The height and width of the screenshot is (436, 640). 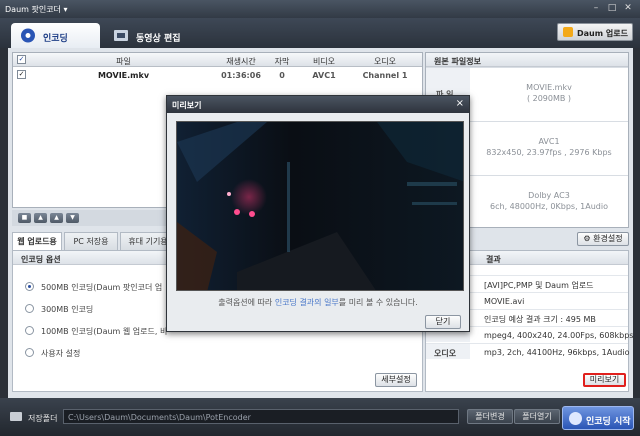 What do you see at coordinates (528, 351) in the screenshot?
I see `result-row-audio: 오디오 mp3, 2ch, 44100Hz, 96kbps, 1Audio` at bounding box center [528, 351].